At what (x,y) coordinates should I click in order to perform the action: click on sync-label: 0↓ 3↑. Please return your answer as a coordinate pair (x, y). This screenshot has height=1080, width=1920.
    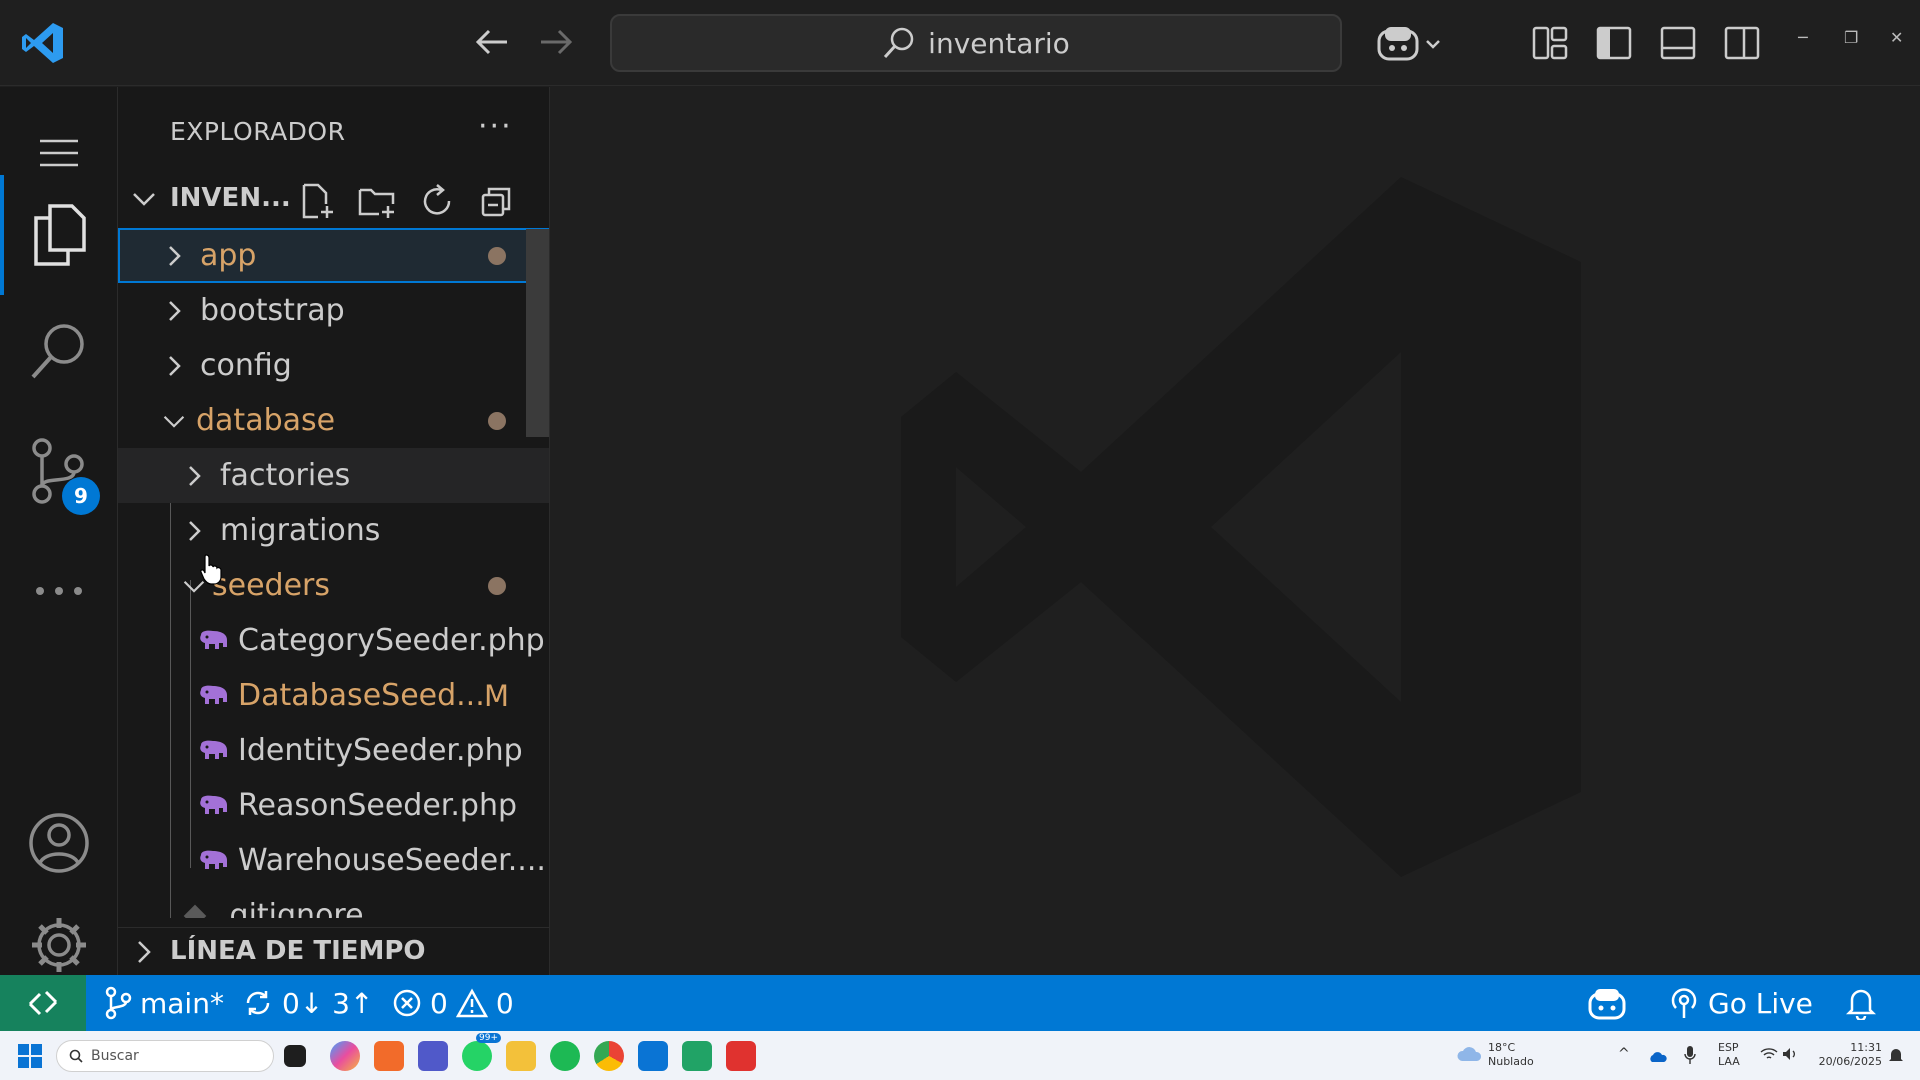
    Looking at the image, I should click on (328, 1003).